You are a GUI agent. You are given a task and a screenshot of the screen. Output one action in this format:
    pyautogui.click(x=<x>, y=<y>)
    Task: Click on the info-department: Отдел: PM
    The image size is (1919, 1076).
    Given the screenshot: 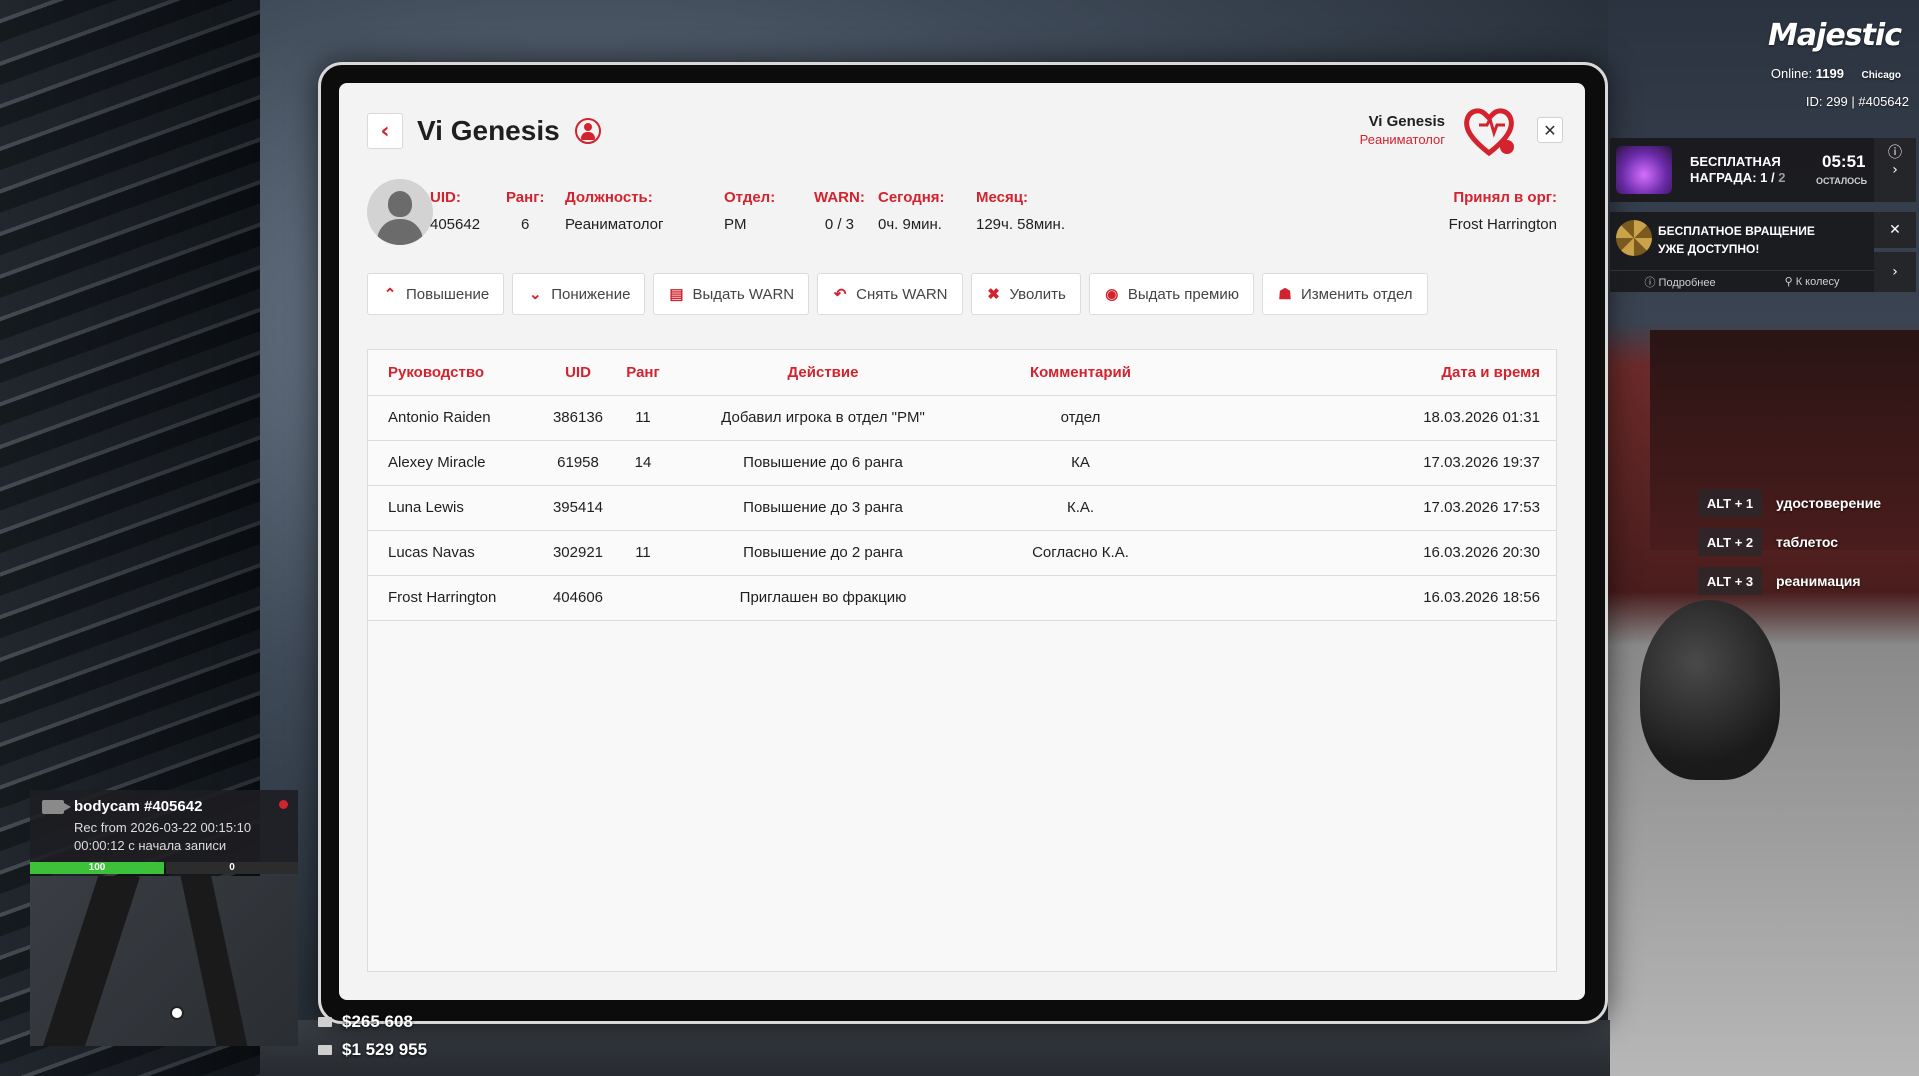 What is the action you would take?
    pyautogui.click(x=749, y=211)
    